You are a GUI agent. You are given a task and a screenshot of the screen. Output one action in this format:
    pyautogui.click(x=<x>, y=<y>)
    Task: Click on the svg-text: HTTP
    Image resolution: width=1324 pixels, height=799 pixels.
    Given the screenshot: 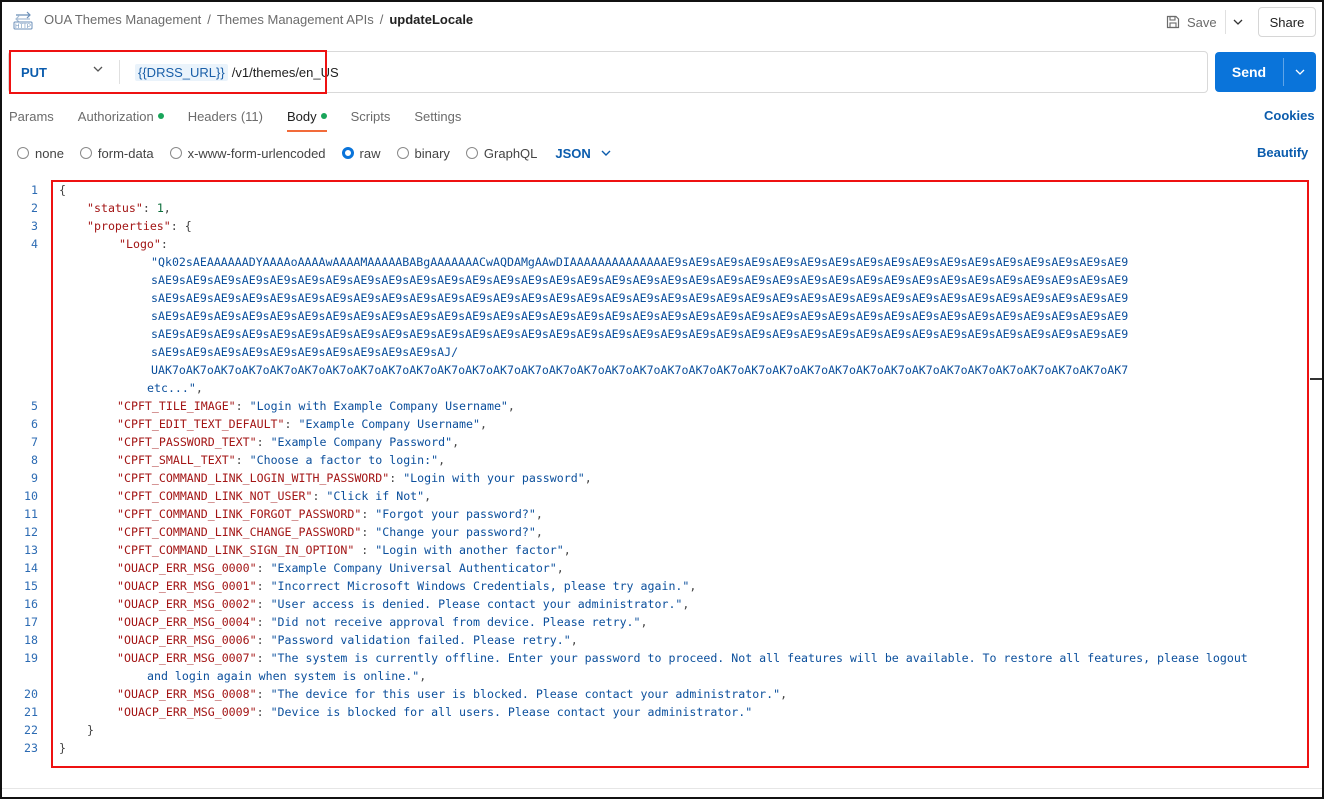 What is the action you would take?
    pyautogui.click(x=23, y=27)
    